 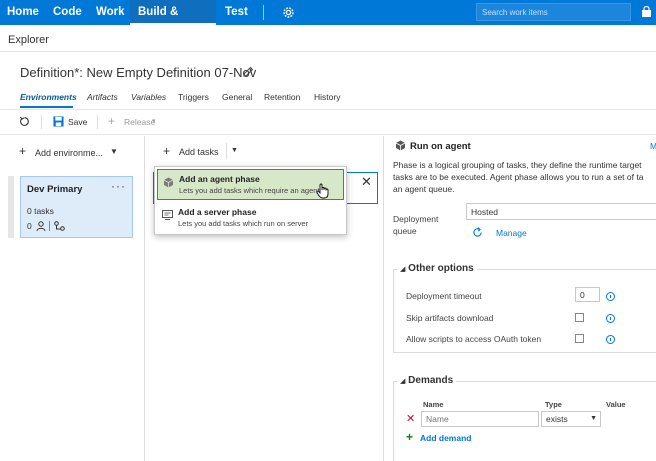 What do you see at coordinates (553, 404) in the screenshot?
I see `demands-col-type: Type` at bounding box center [553, 404].